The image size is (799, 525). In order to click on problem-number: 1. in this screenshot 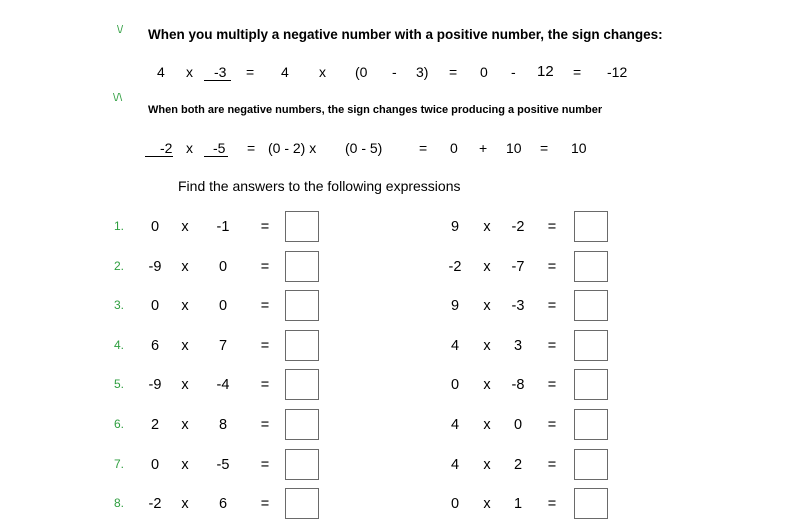, I will do `click(119, 226)`.